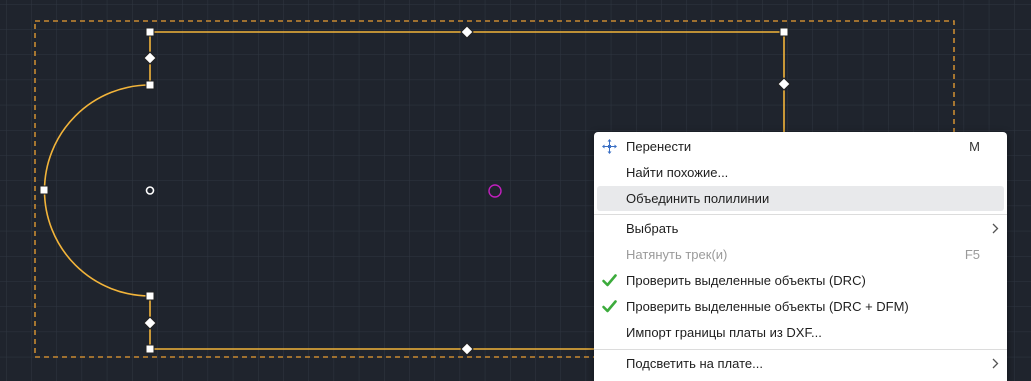  What do you see at coordinates (972, 254) in the screenshot?
I see `shortcut-label: F5` at bounding box center [972, 254].